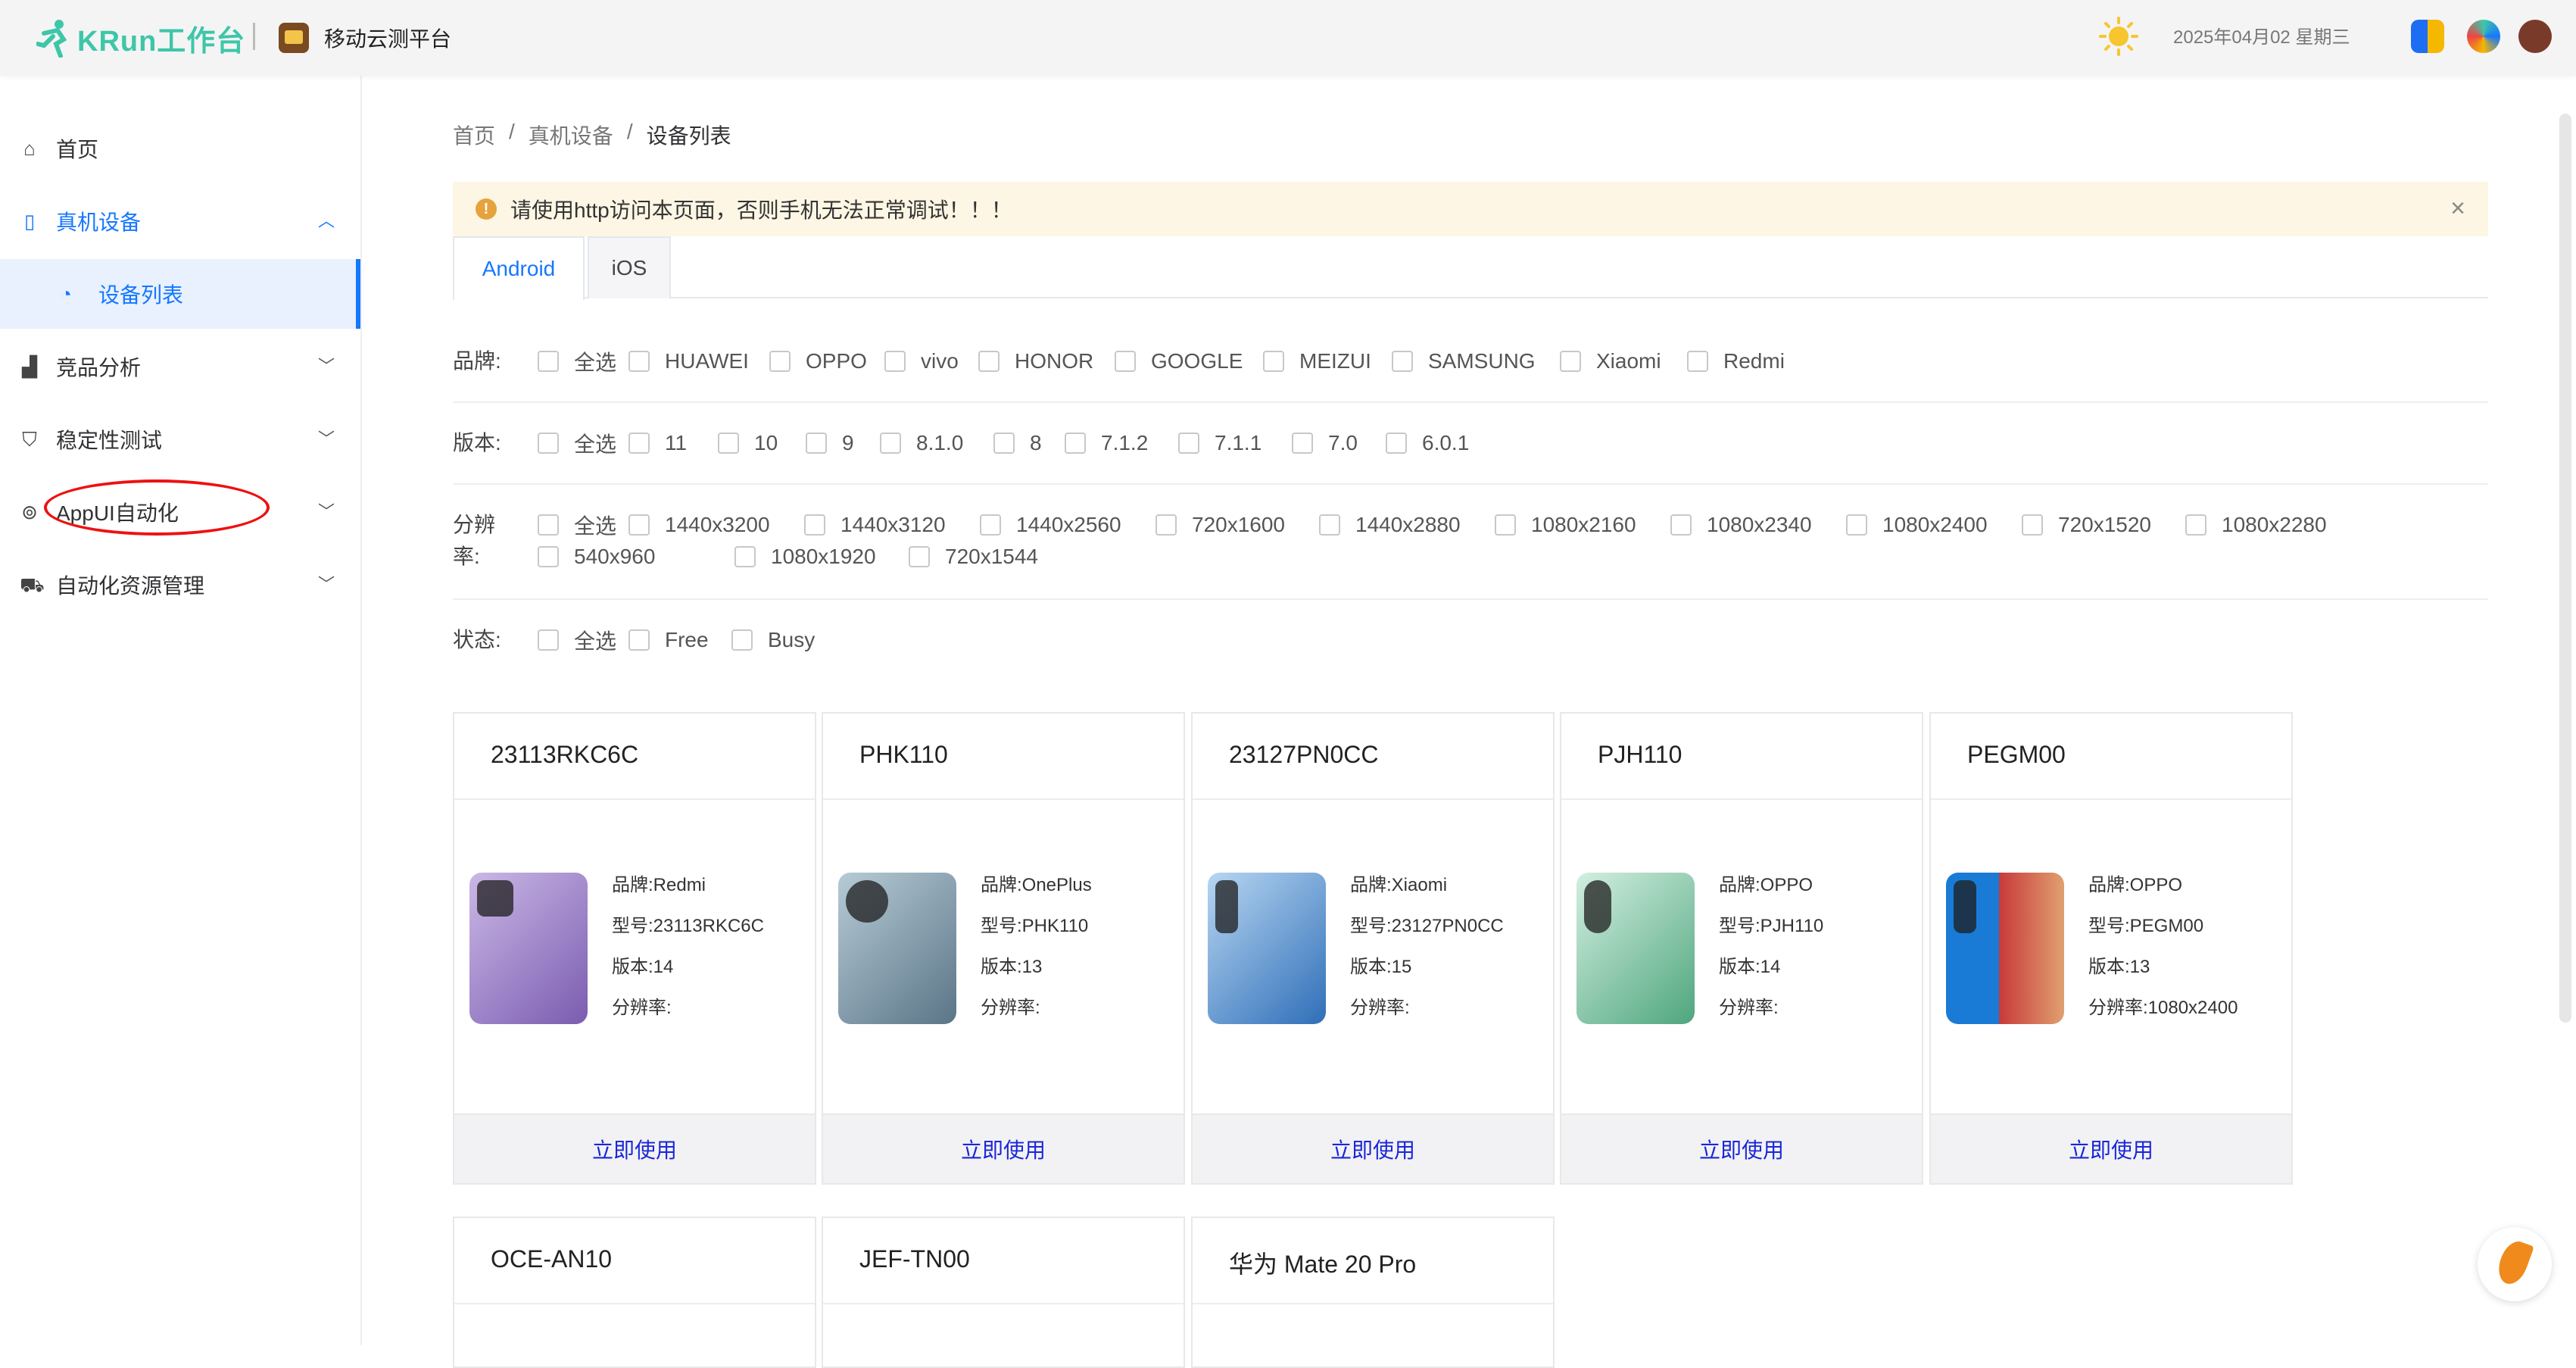 This screenshot has height=1368, width=2576. I want to click on tab-ios: iOS, so click(629, 267).